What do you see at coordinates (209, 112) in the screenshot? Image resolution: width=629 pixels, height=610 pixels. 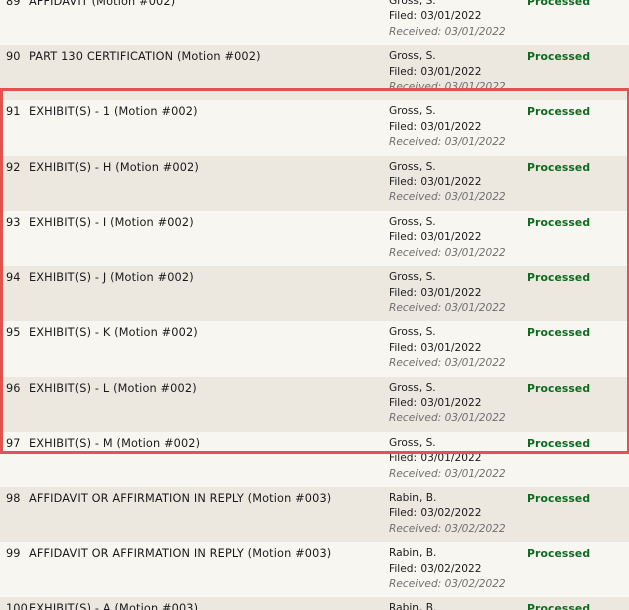 I see `docket-document-title: EXHIBIT(S) - 1 (Motion #002)` at bounding box center [209, 112].